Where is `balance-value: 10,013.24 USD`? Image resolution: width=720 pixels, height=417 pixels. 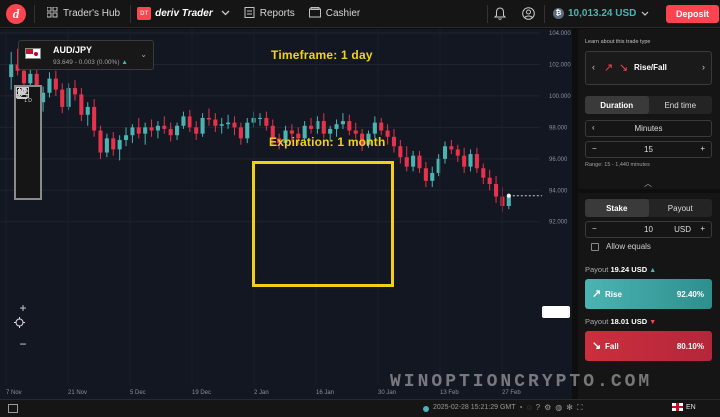 balance-value: 10,013.24 USD is located at coordinates (602, 13).